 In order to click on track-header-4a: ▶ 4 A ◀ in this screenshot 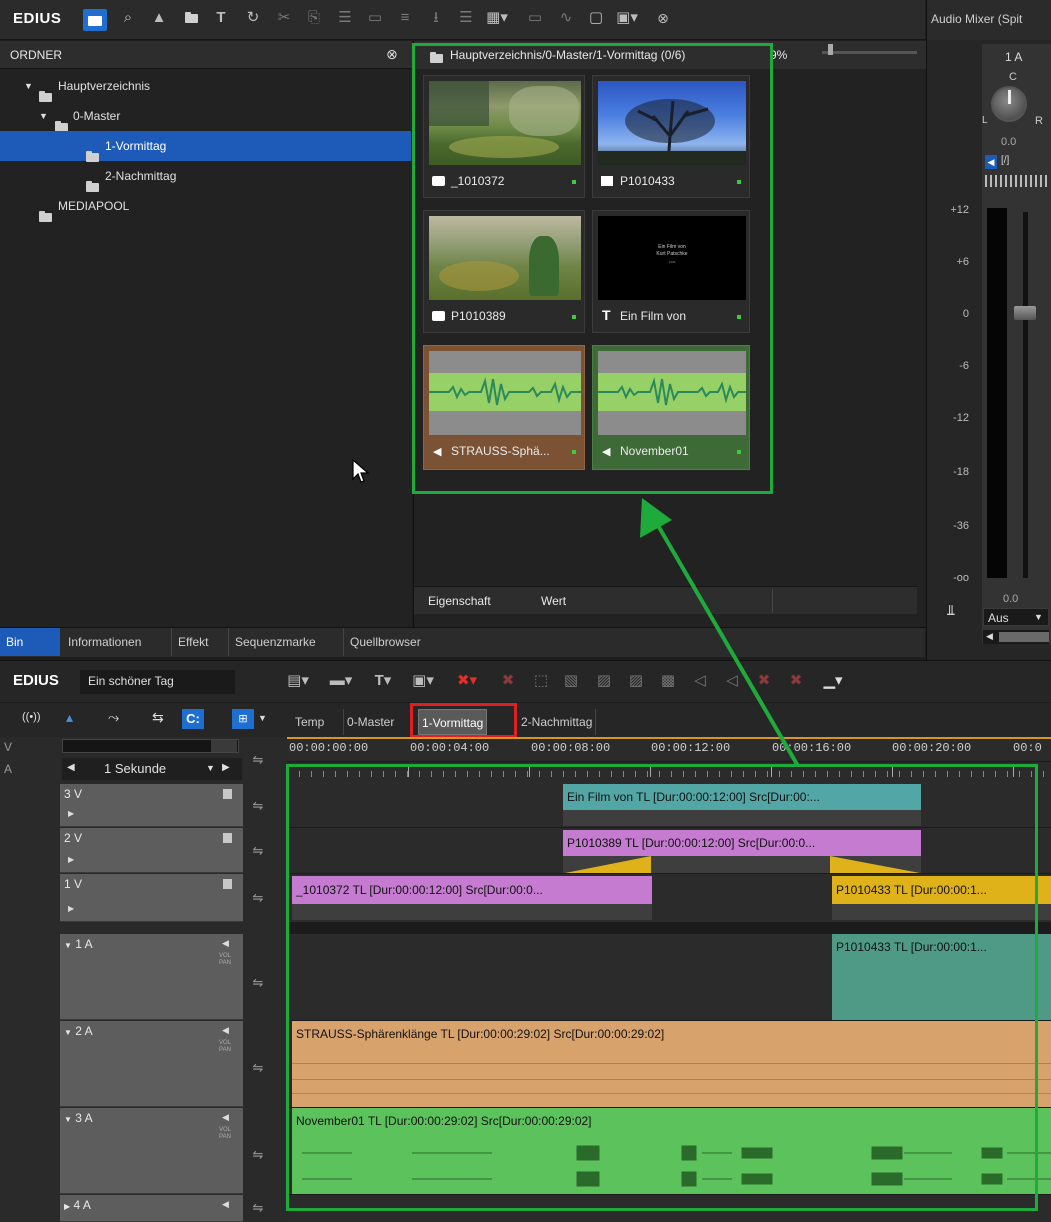, I will do `click(151, 1208)`.